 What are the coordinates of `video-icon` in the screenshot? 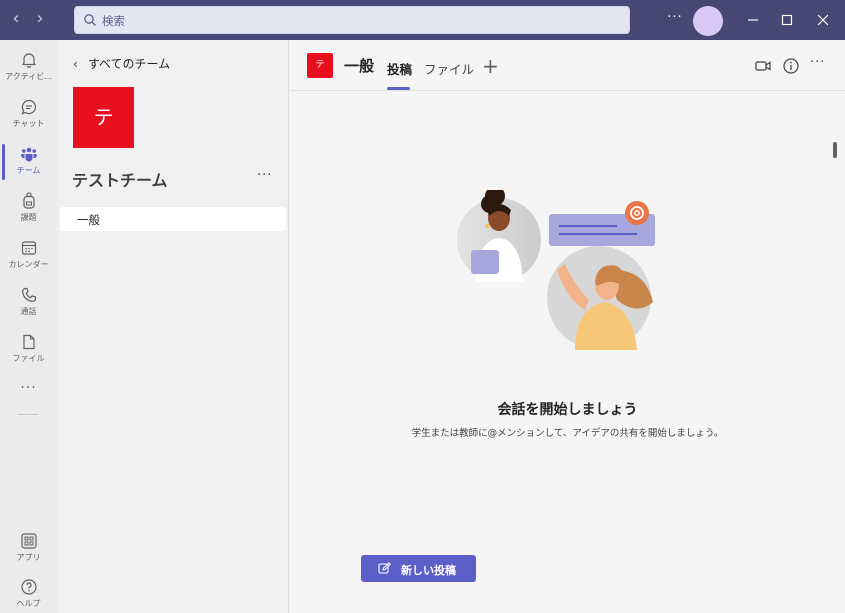 It's located at (763, 66).